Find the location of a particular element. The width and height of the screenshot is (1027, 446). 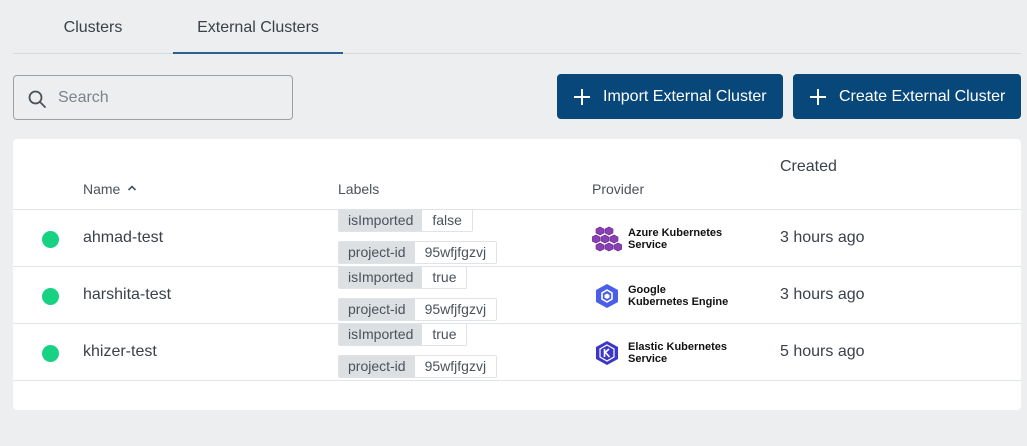

tab-external-clusters: External Clusters is located at coordinates (258, 27).